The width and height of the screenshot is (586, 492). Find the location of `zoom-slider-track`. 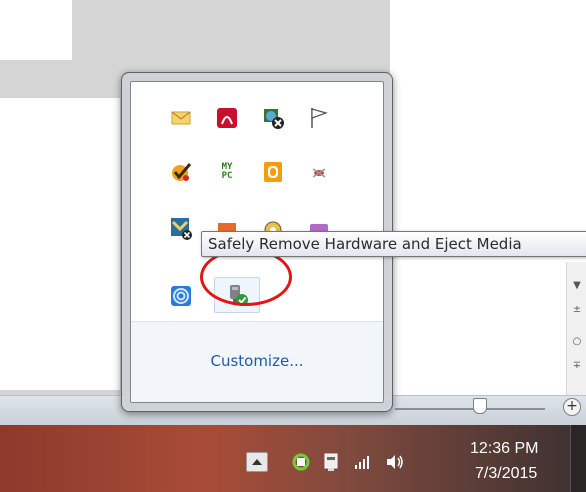

zoom-slider-track is located at coordinates (470, 409).